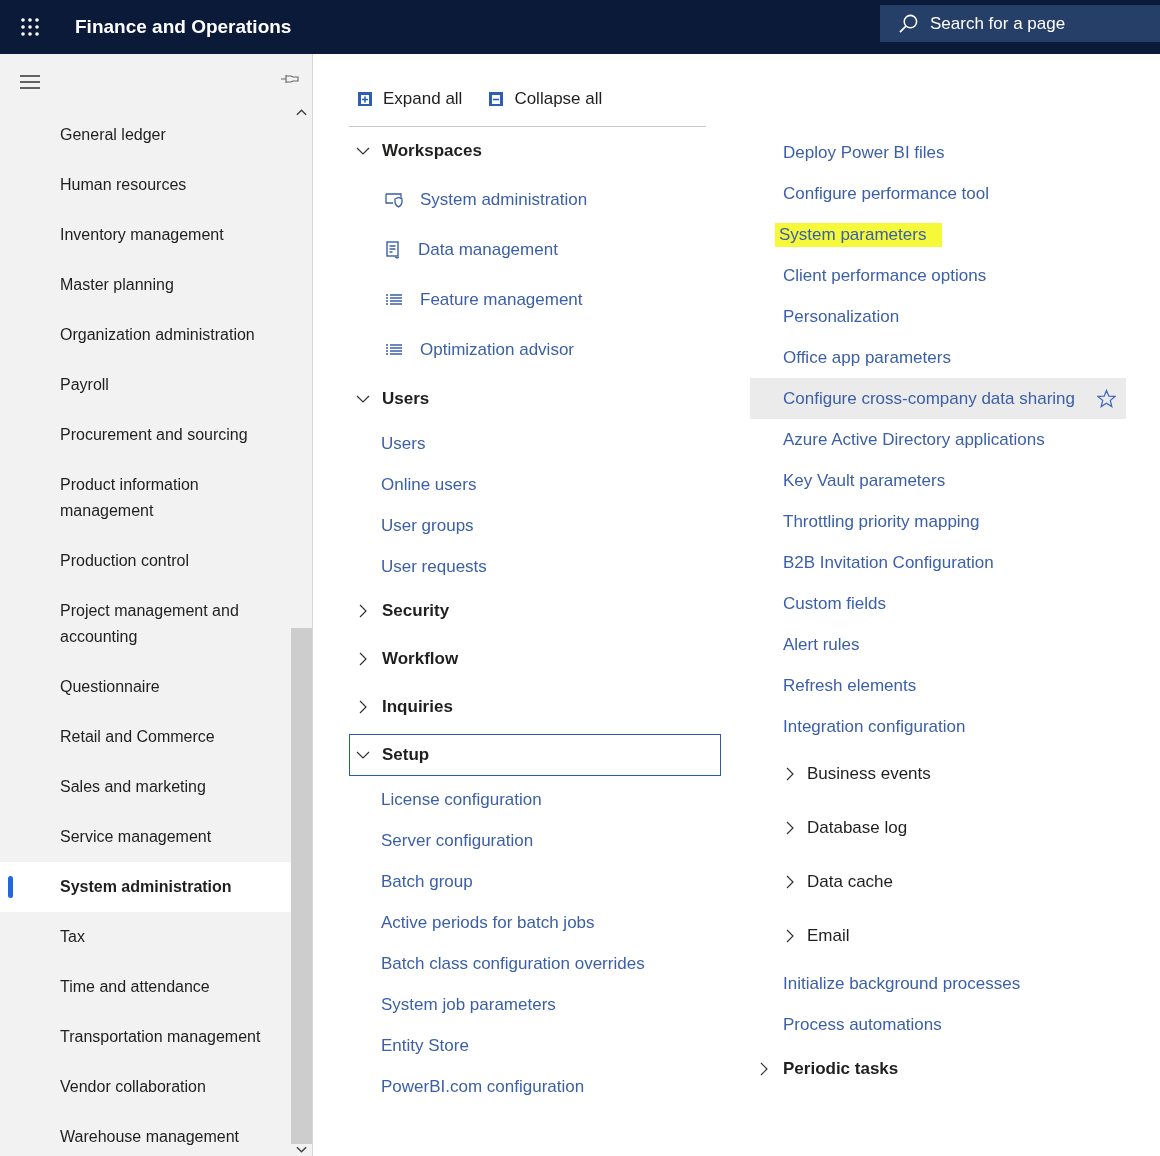  Describe the element at coordinates (513, 963) in the screenshot. I see `menu-link: Batch class configuration overrides` at that location.